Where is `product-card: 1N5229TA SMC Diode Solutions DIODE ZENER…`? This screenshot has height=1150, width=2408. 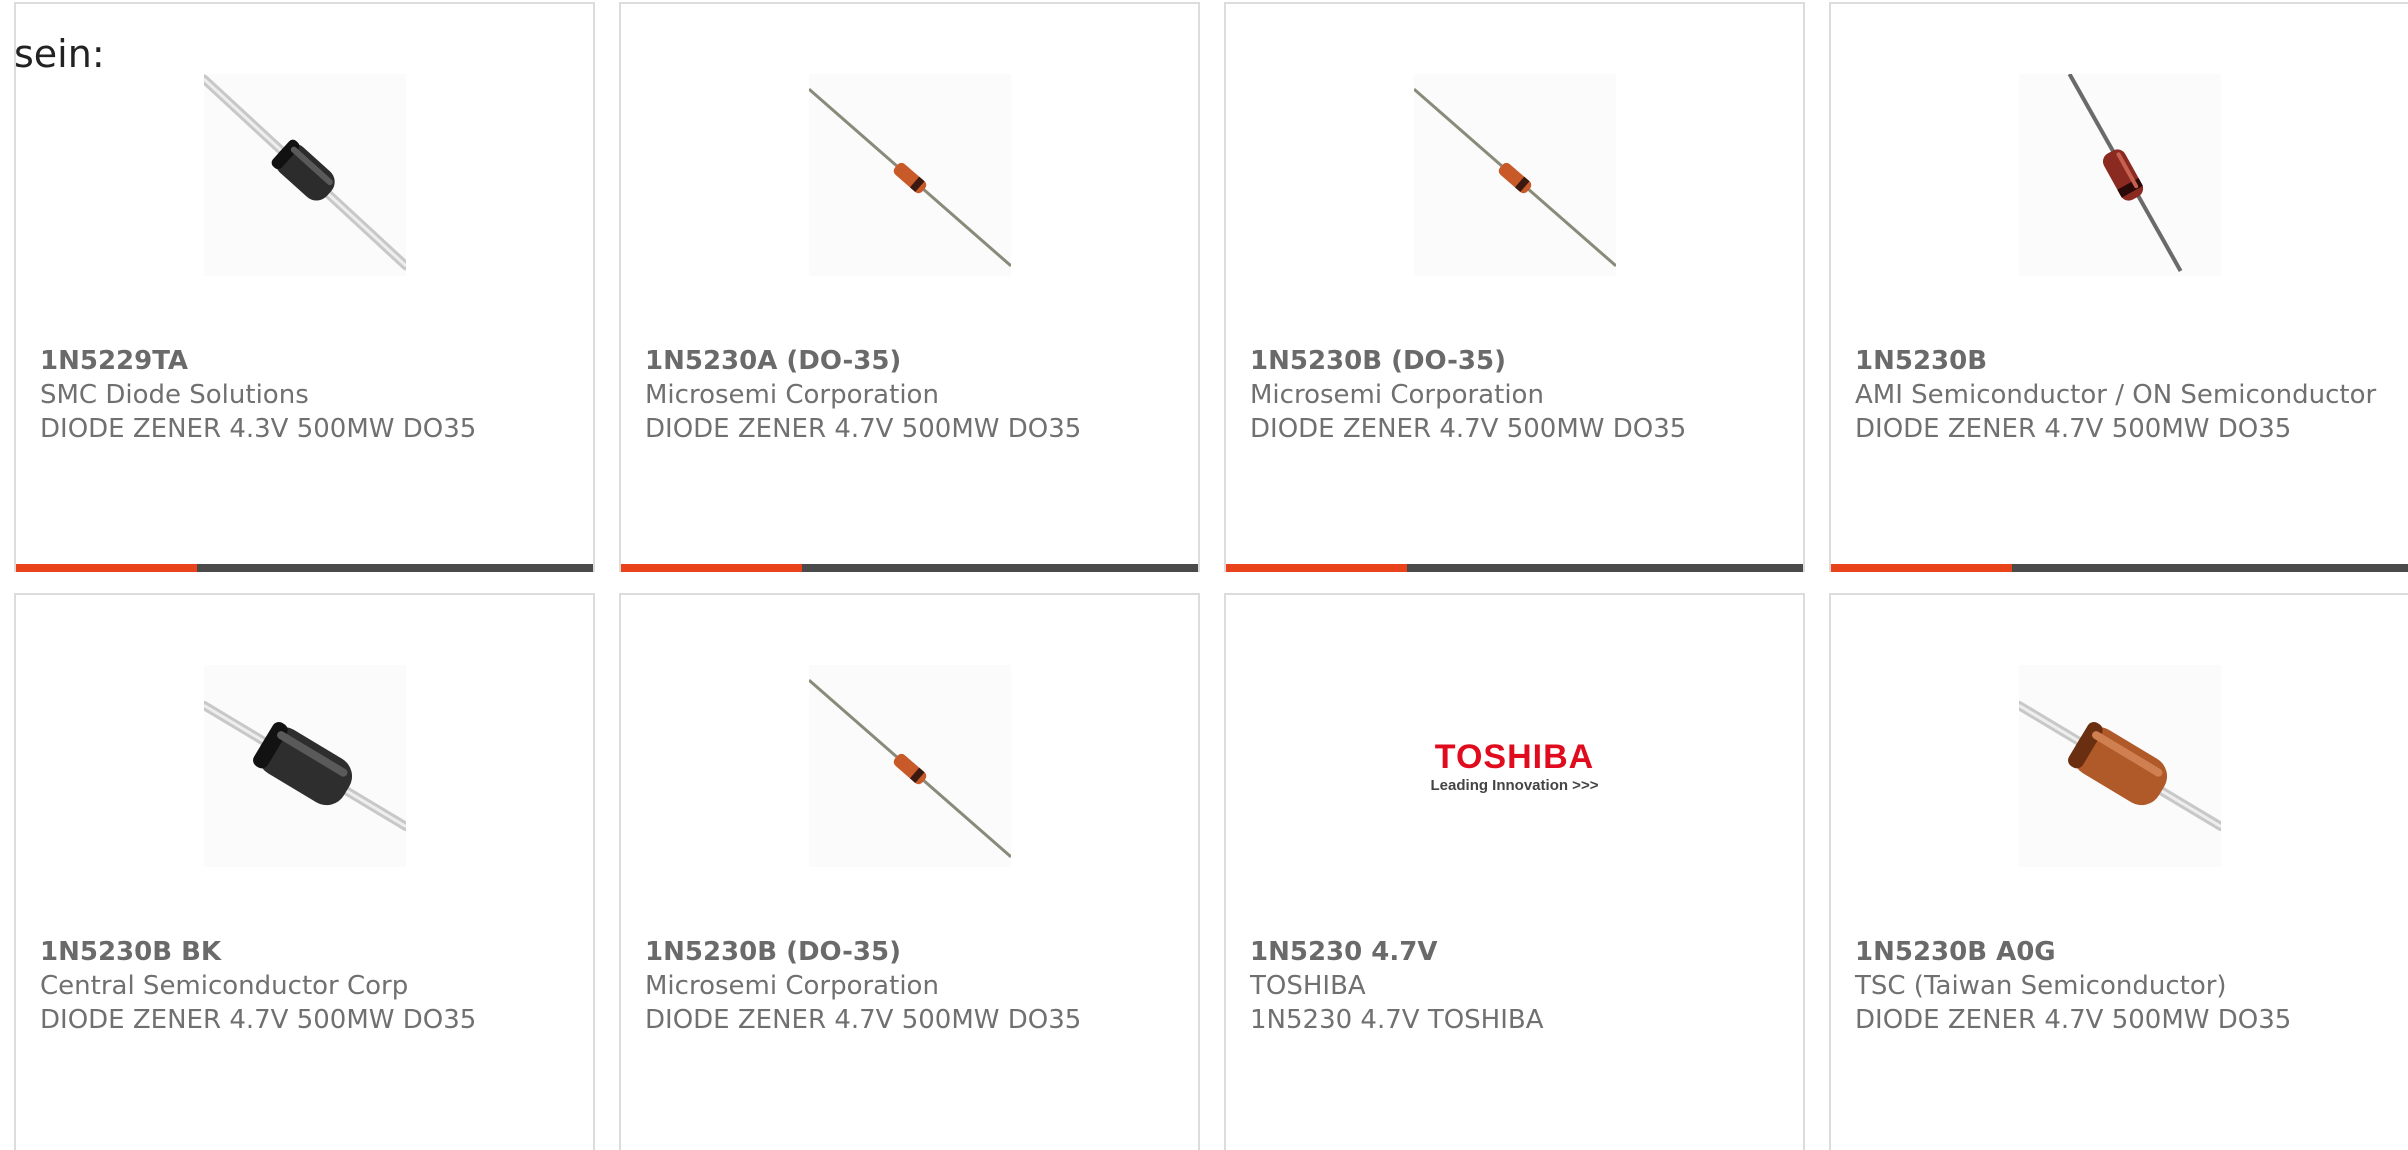 product-card: 1N5229TA SMC Diode Solutions DIODE ZENER… is located at coordinates (304, 287).